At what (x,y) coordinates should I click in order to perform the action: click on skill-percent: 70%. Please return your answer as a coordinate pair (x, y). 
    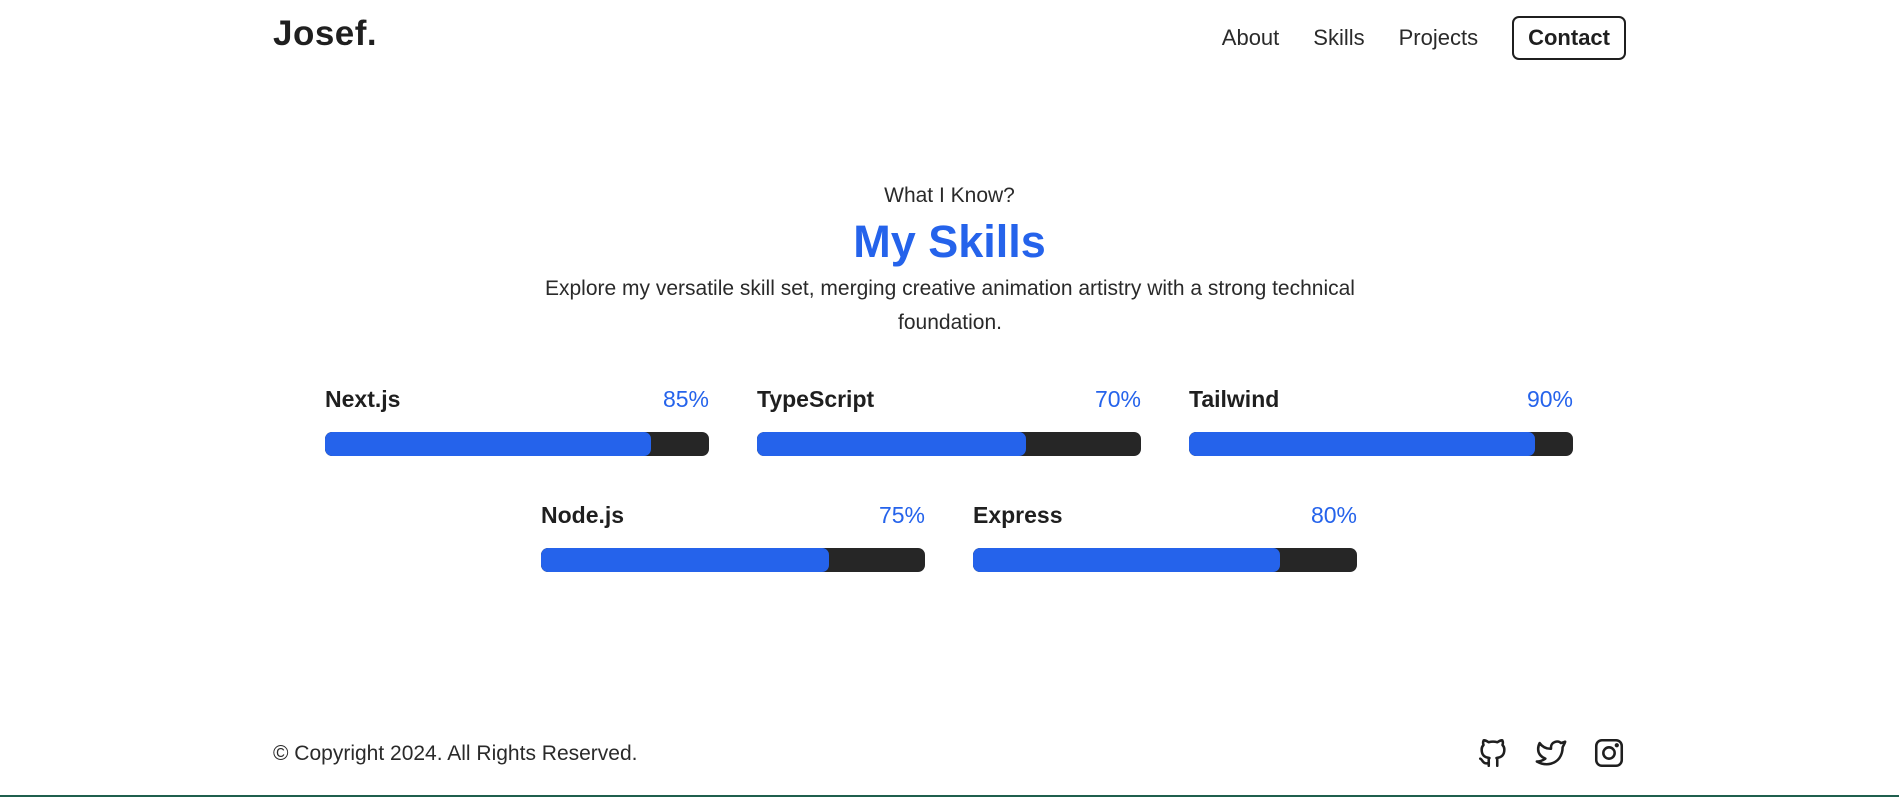
    Looking at the image, I should click on (1117, 399).